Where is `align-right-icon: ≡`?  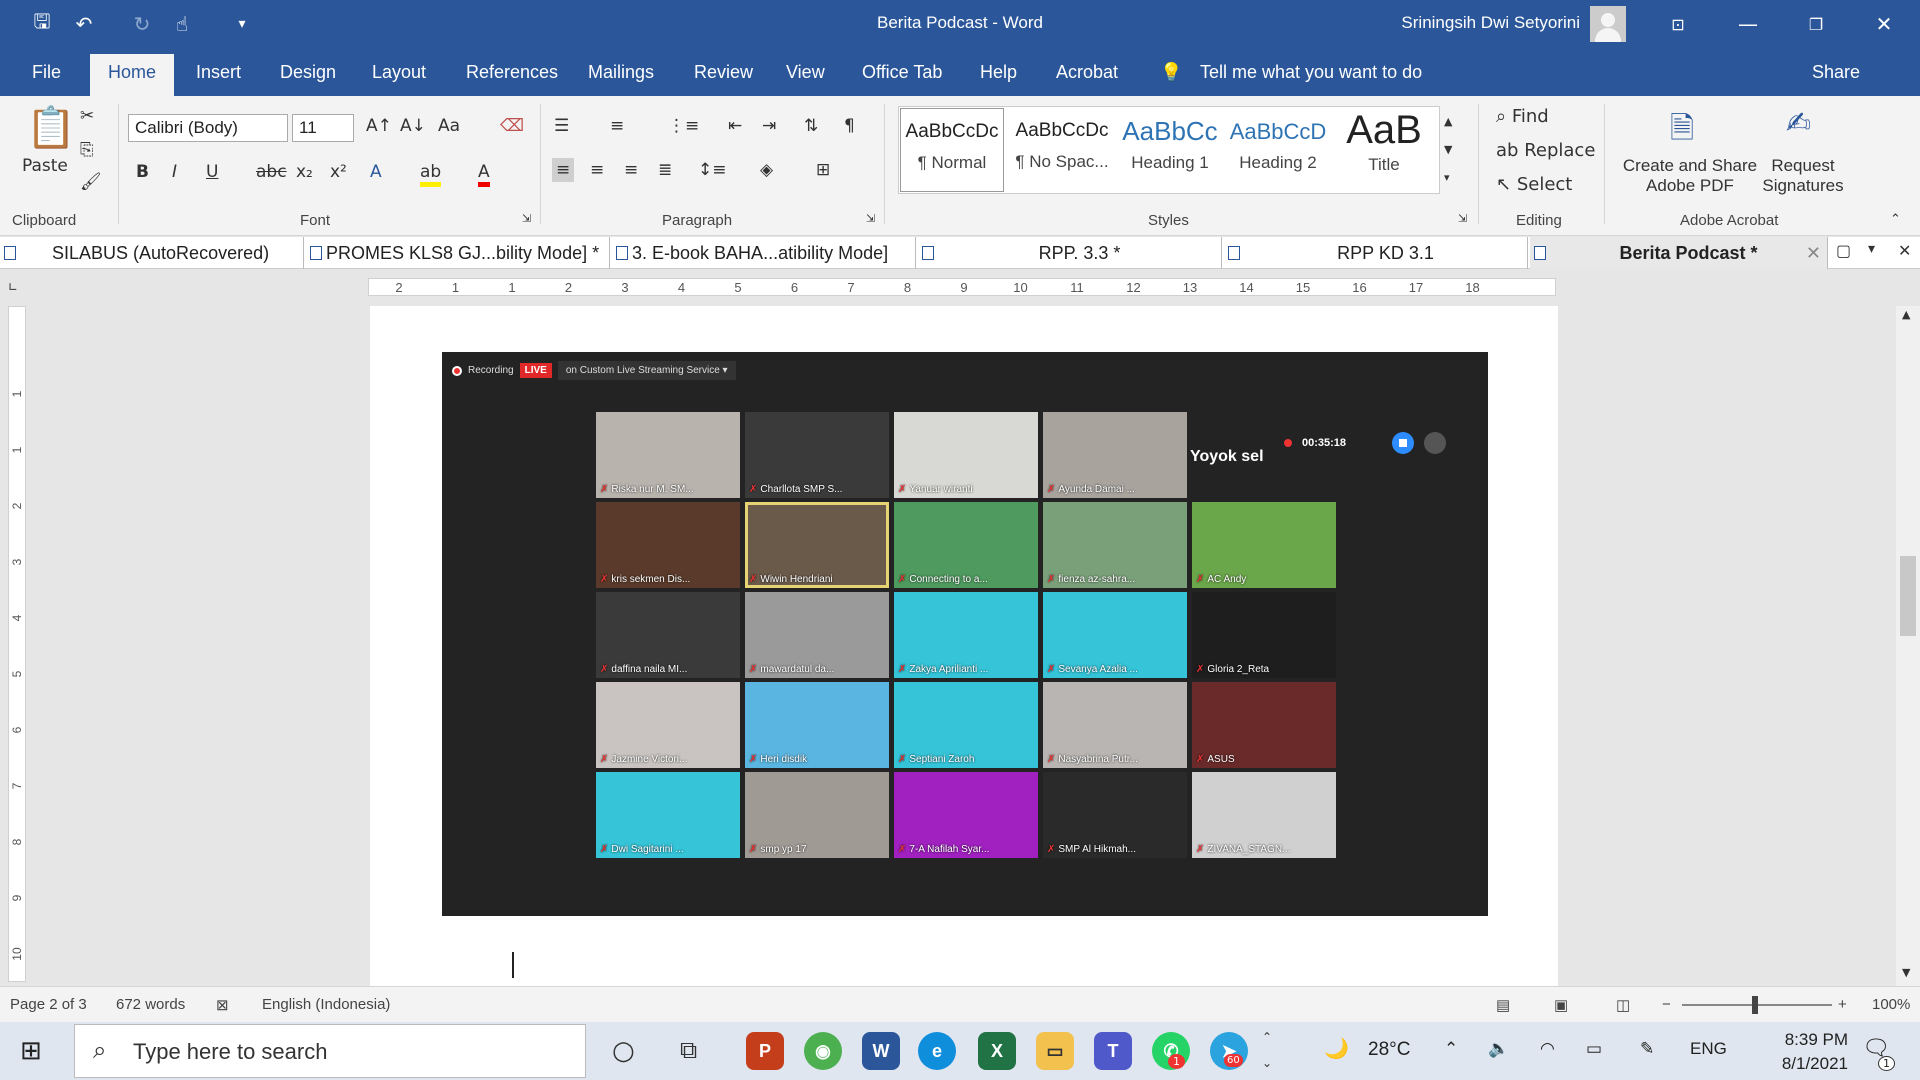 align-right-icon: ≡ is located at coordinates (631, 170).